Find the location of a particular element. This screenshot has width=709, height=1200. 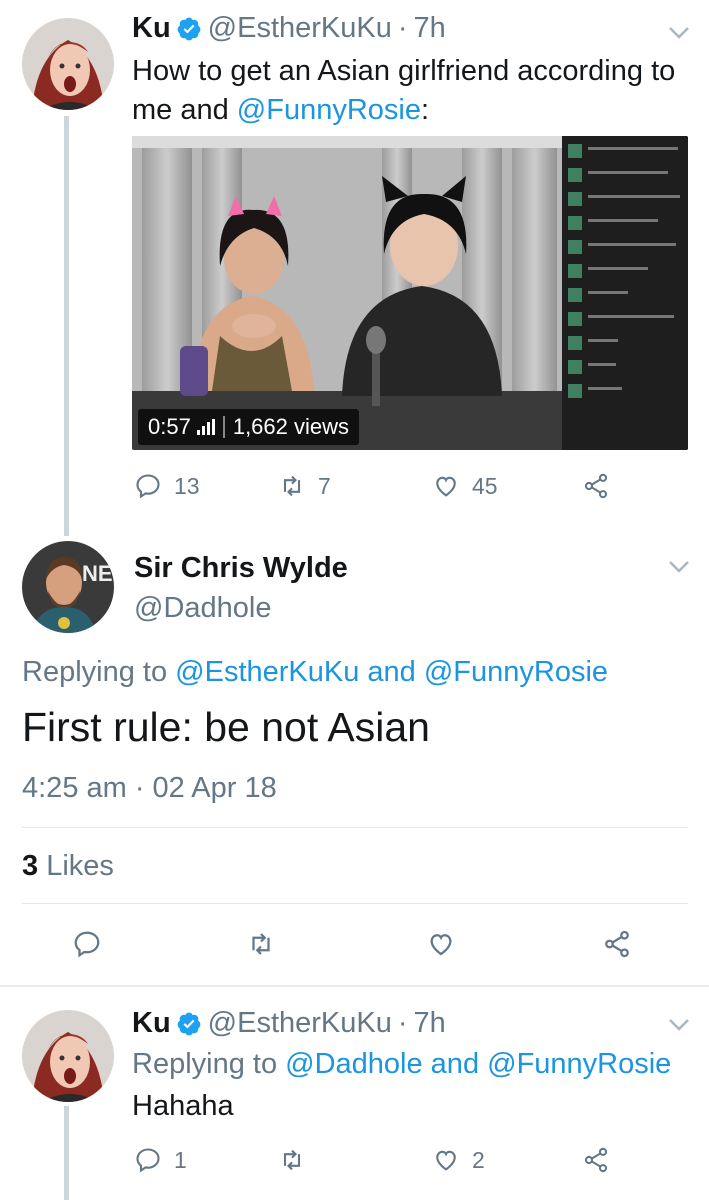

section-divider is located at coordinates (354, 986).